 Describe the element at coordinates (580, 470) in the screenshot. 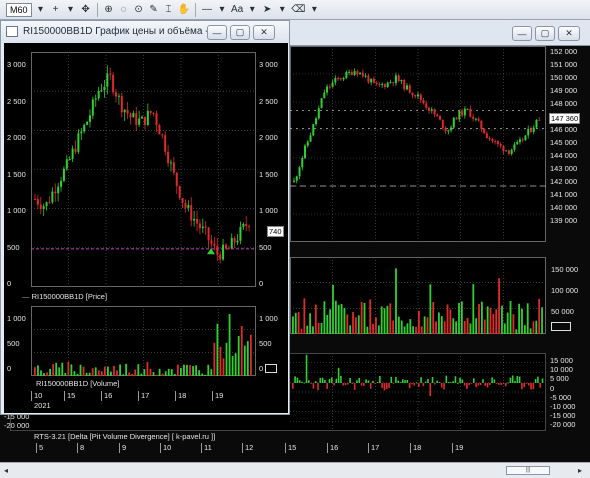

I see `scroll-right-icon: ▸` at that location.